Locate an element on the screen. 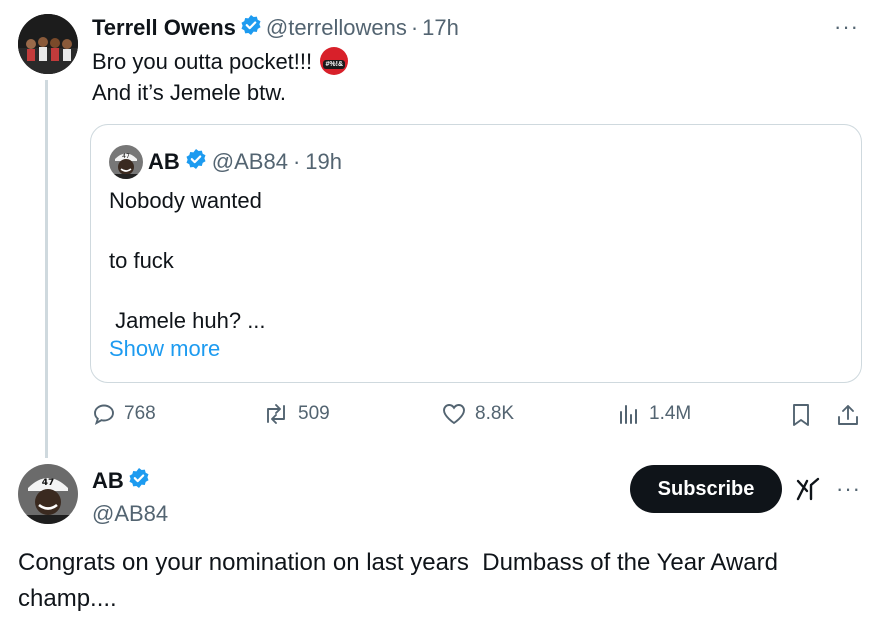 This screenshot has height=628, width=877. repost-icon is located at coordinates (276, 414).